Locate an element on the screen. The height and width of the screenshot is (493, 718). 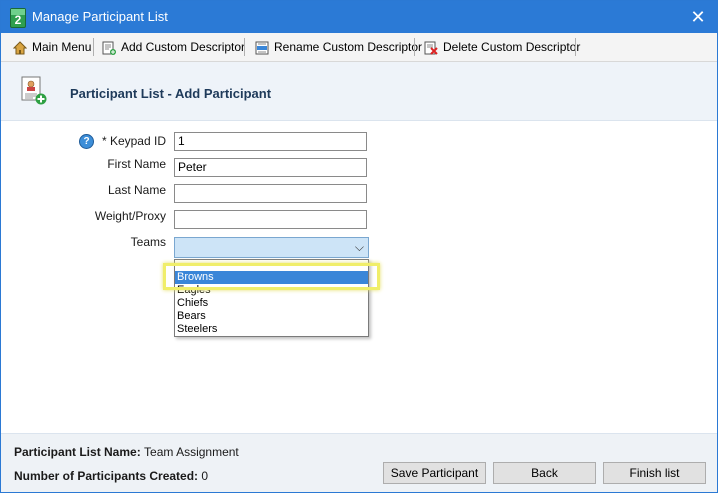
close-icon: ✕ is located at coordinates (698, 17).